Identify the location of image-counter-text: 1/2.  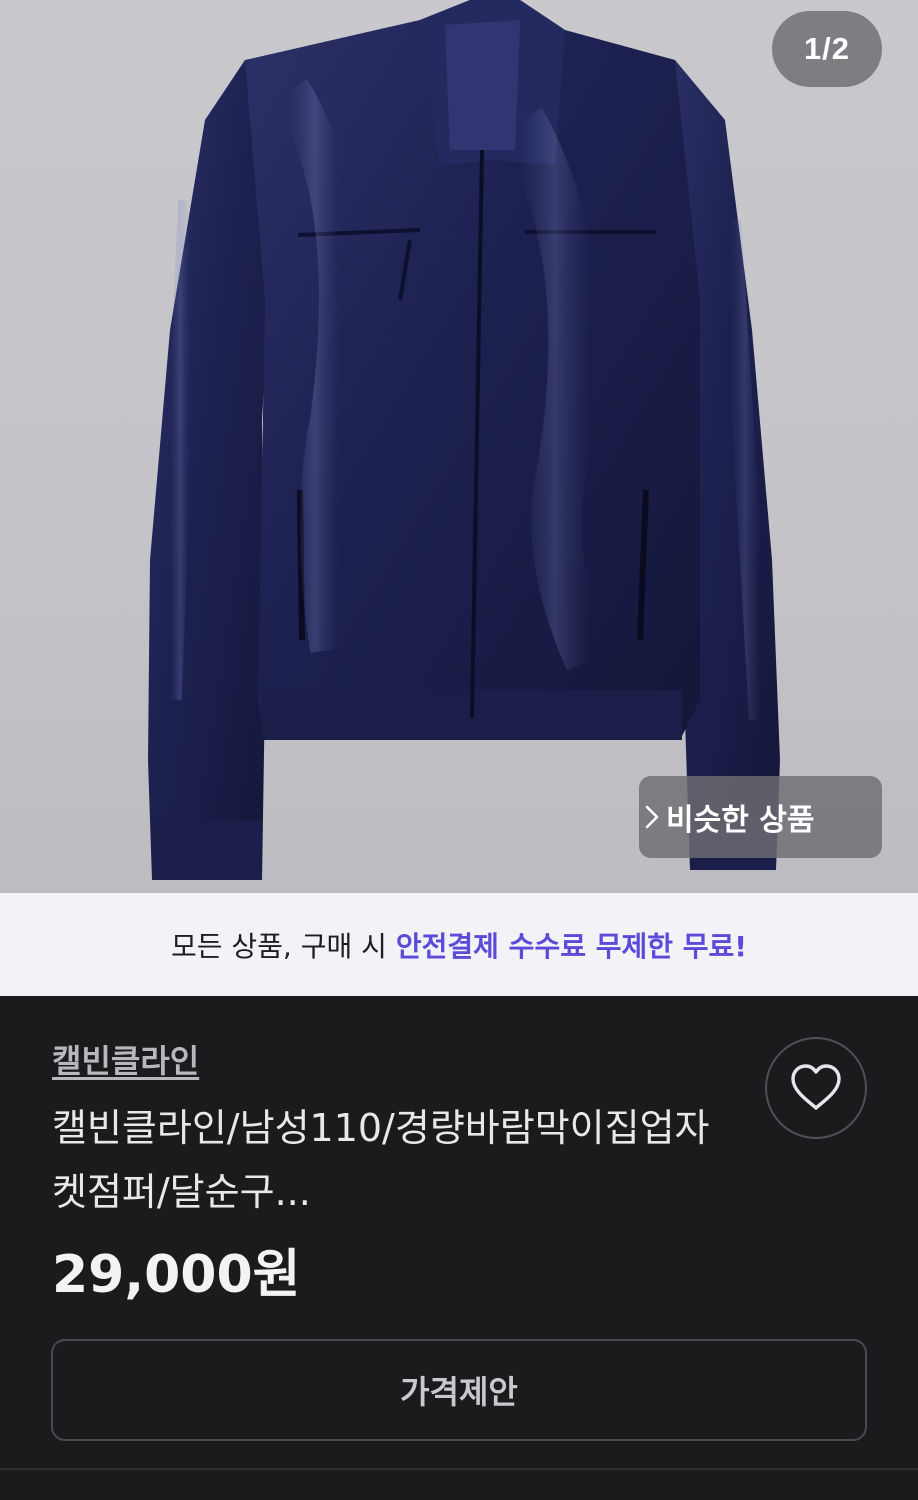
(827, 48).